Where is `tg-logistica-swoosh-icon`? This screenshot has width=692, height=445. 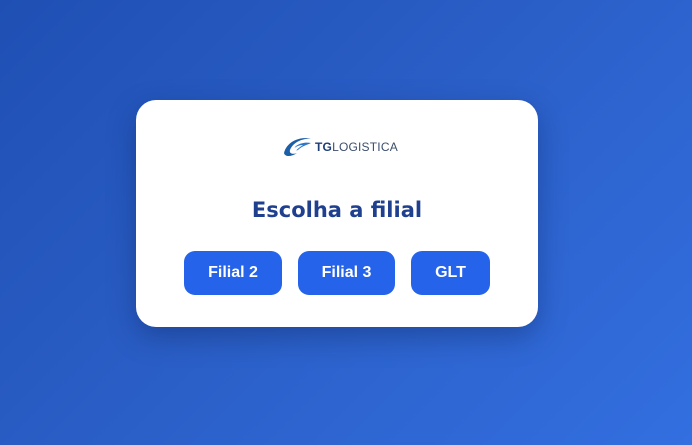 tg-logistica-swoosh-icon is located at coordinates (297, 147).